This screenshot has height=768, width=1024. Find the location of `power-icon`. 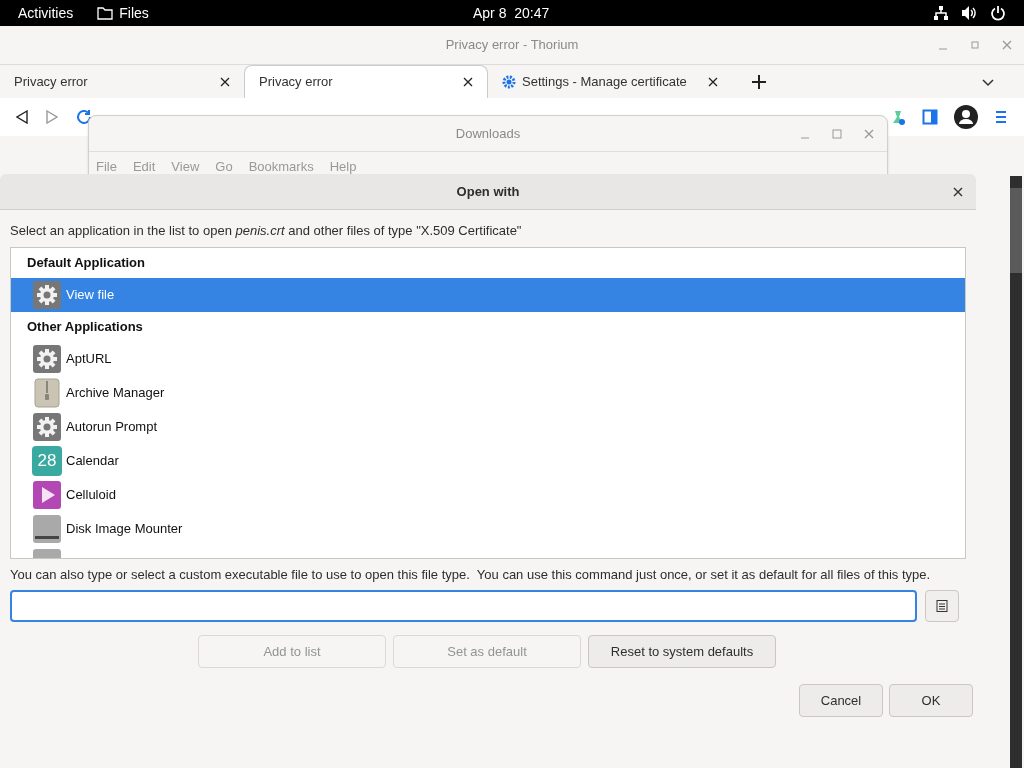

power-icon is located at coordinates (998, 13).